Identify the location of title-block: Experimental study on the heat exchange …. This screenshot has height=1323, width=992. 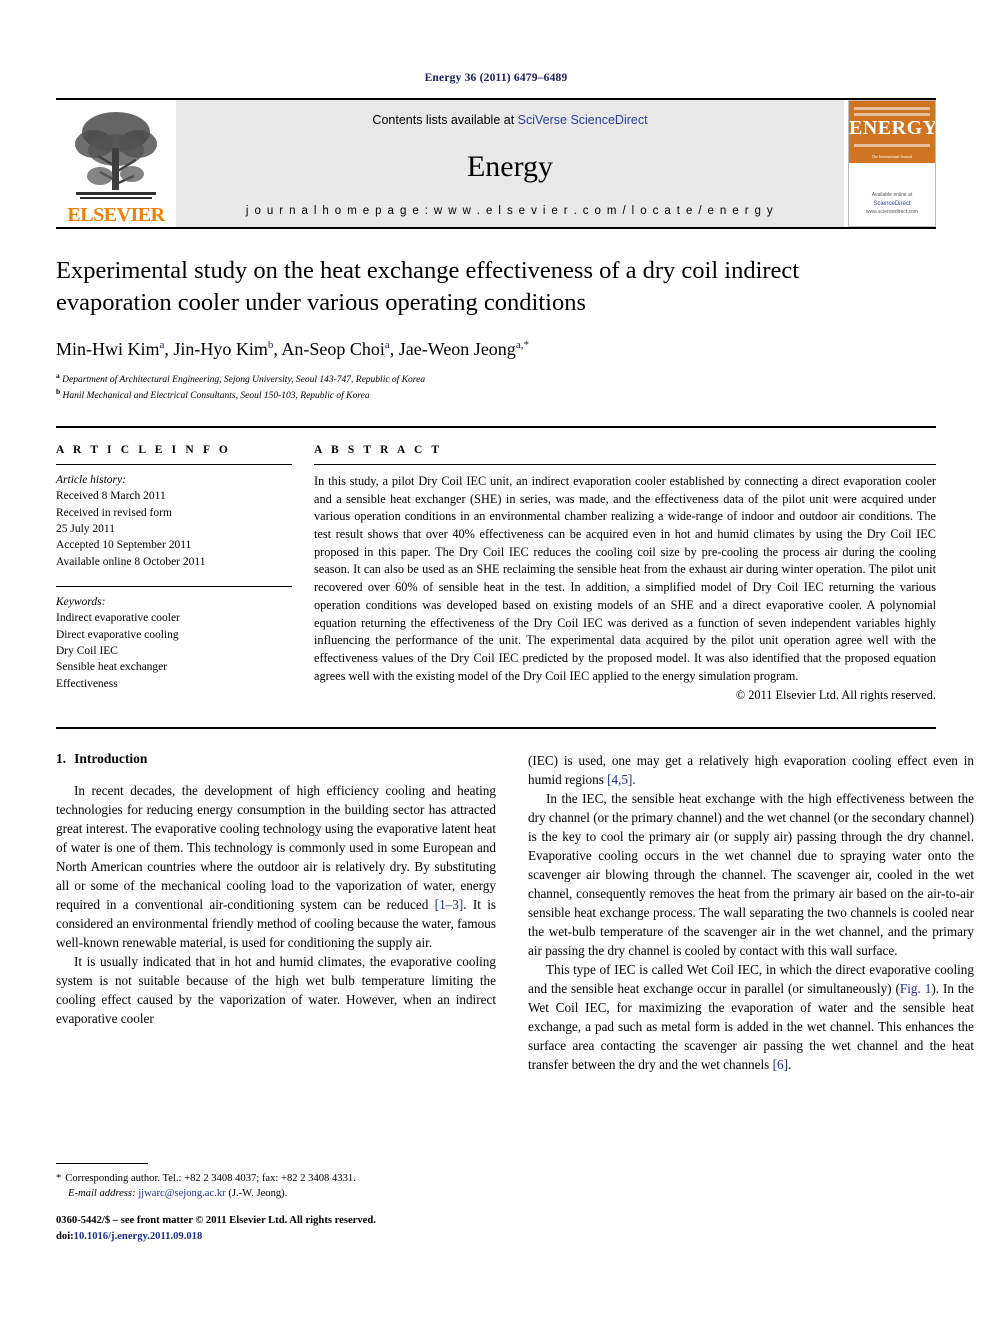
(496, 315).